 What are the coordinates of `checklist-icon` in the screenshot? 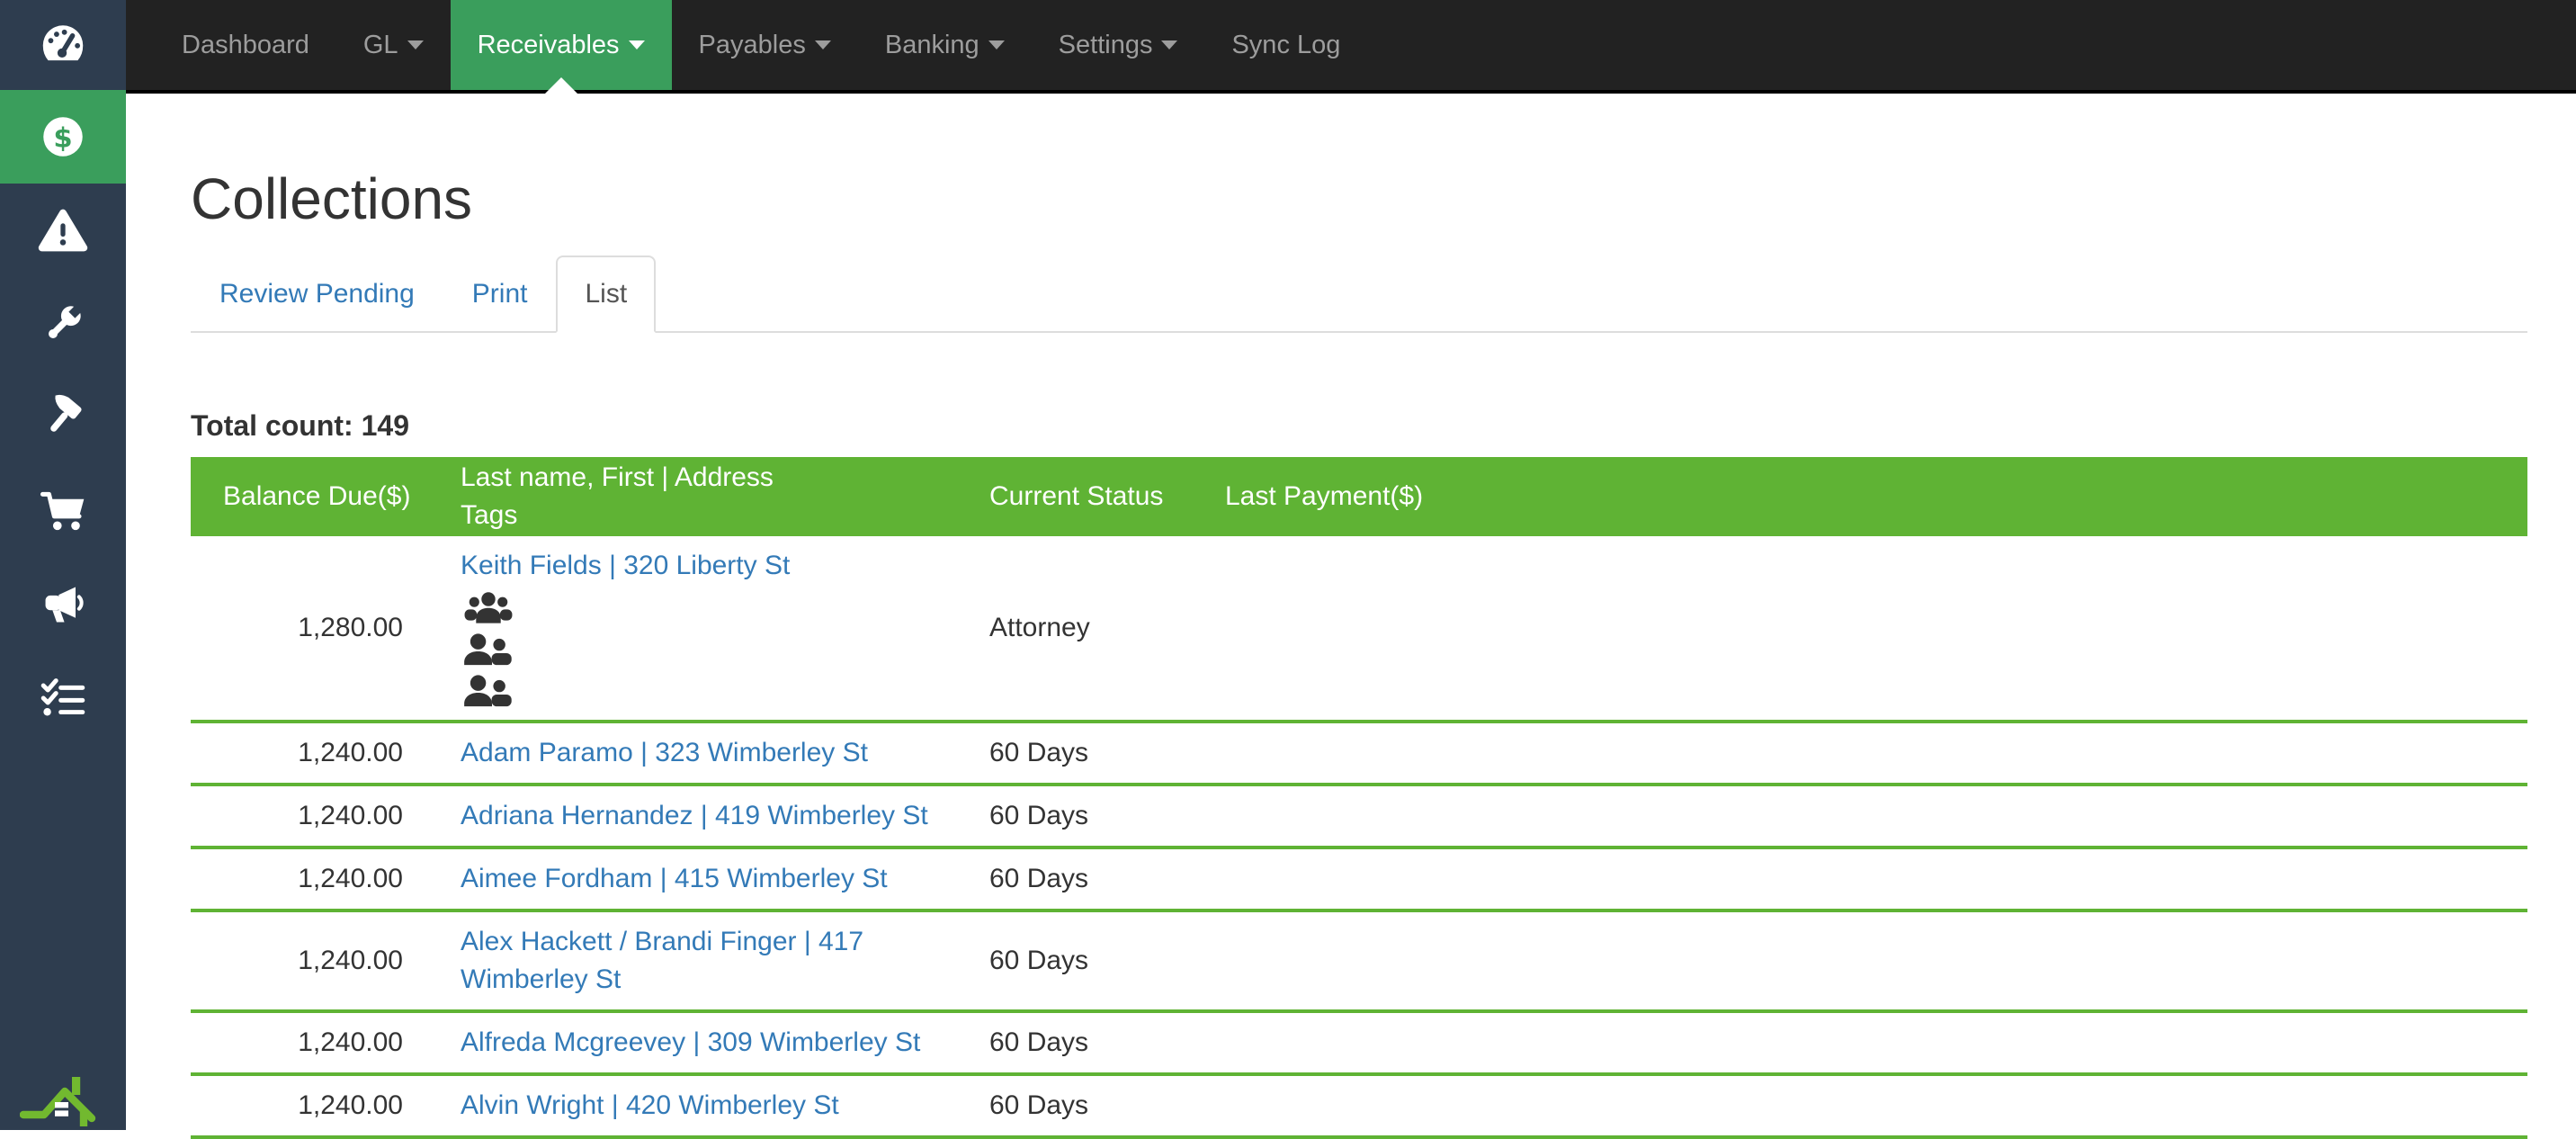 It's located at (62, 697).